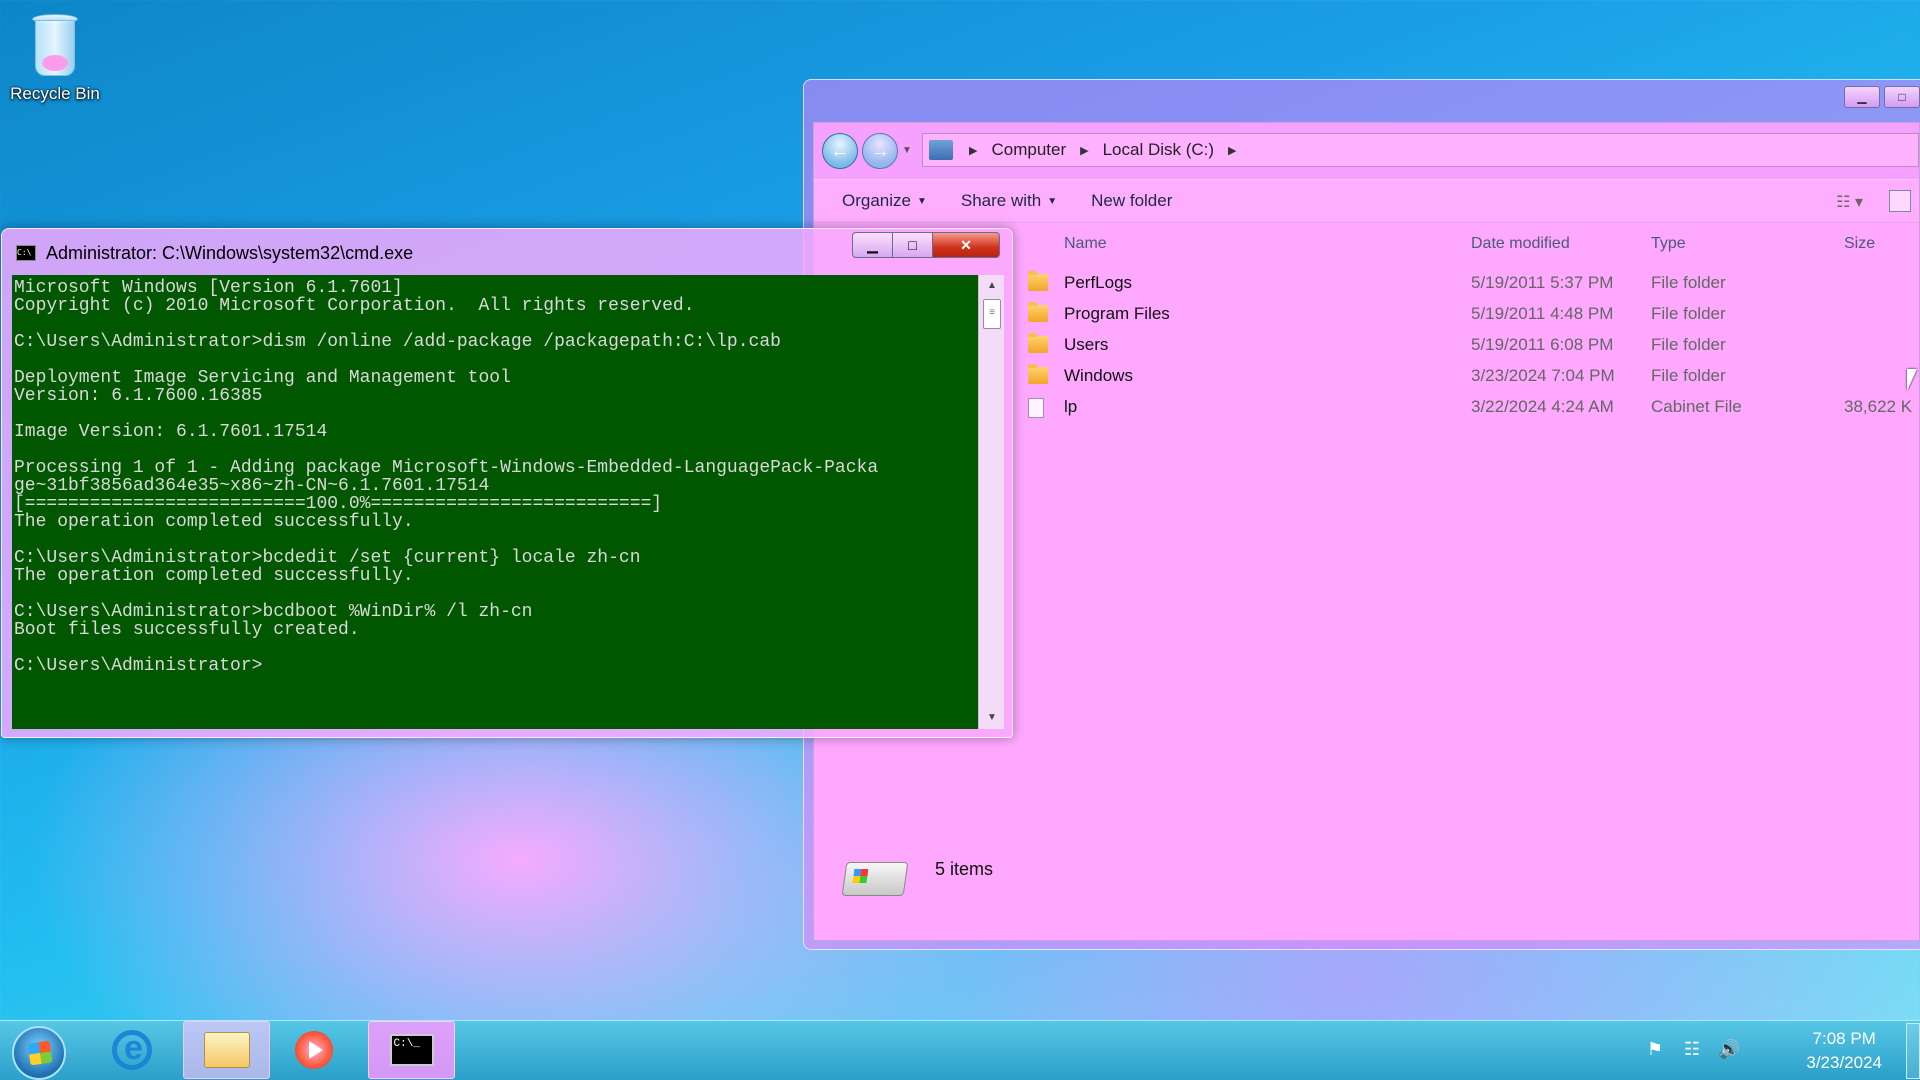  Describe the element at coordinates (1542, 344) in the screenshot. I see `file-date: 5/19/2011 6:08 PM` at that location.